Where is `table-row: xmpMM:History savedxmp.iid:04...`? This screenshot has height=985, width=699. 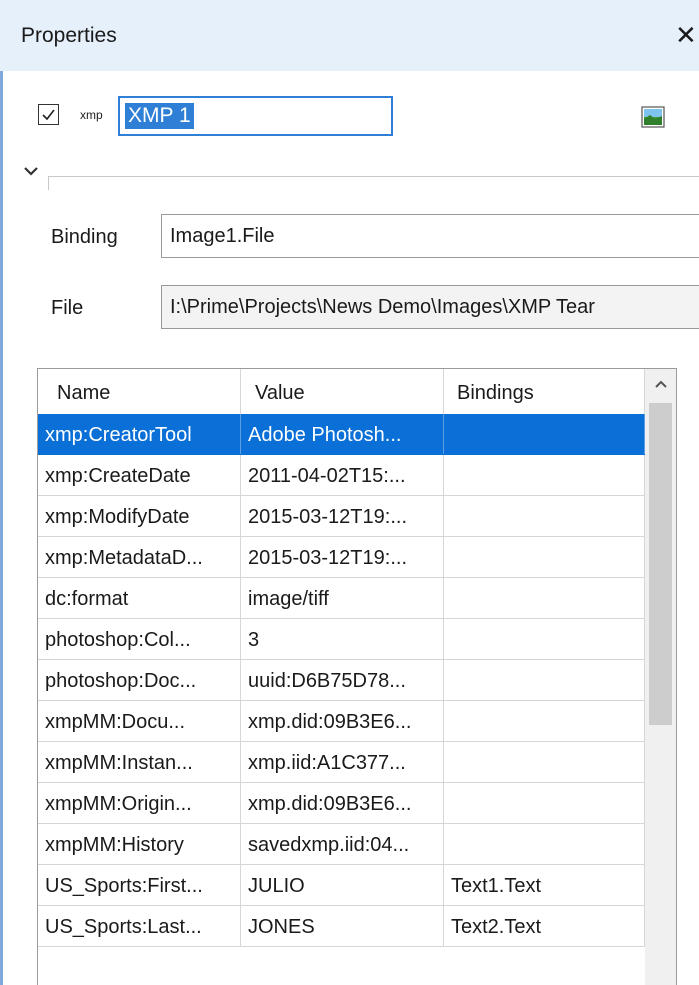
table-row: xmpMM:History savedxmp.iid:04... is located at coordinates (341, 844).